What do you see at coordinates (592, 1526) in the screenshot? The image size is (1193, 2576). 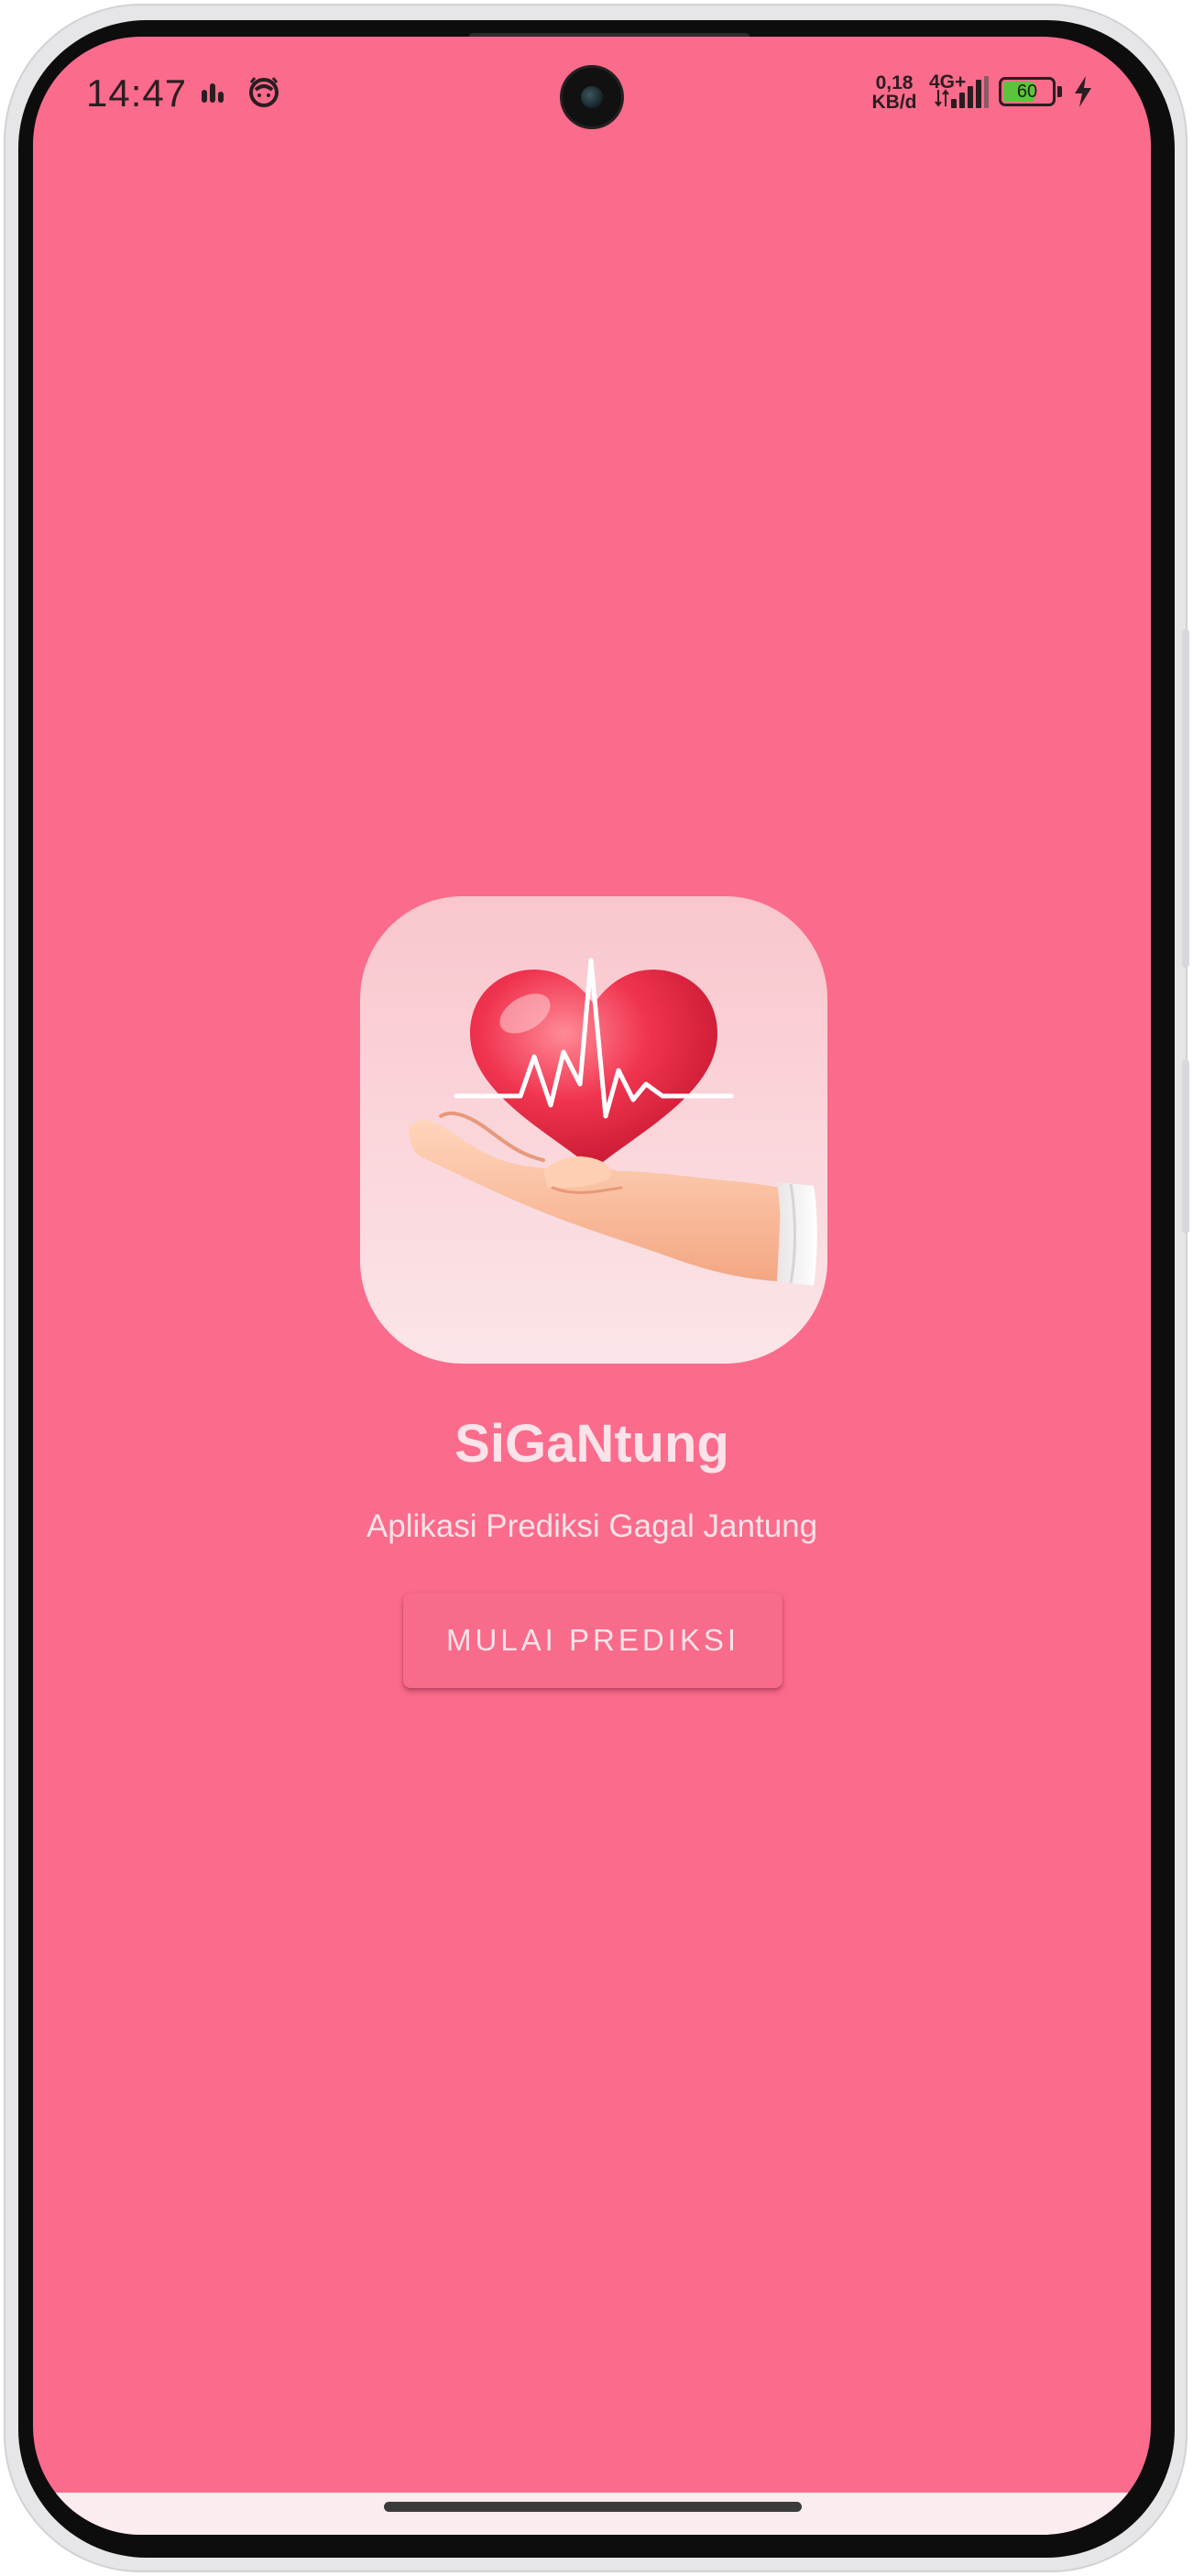 I see `app-subtitle: Aplikasi Prediksi Gagal Jantung` at bounding box center [592, 1526].